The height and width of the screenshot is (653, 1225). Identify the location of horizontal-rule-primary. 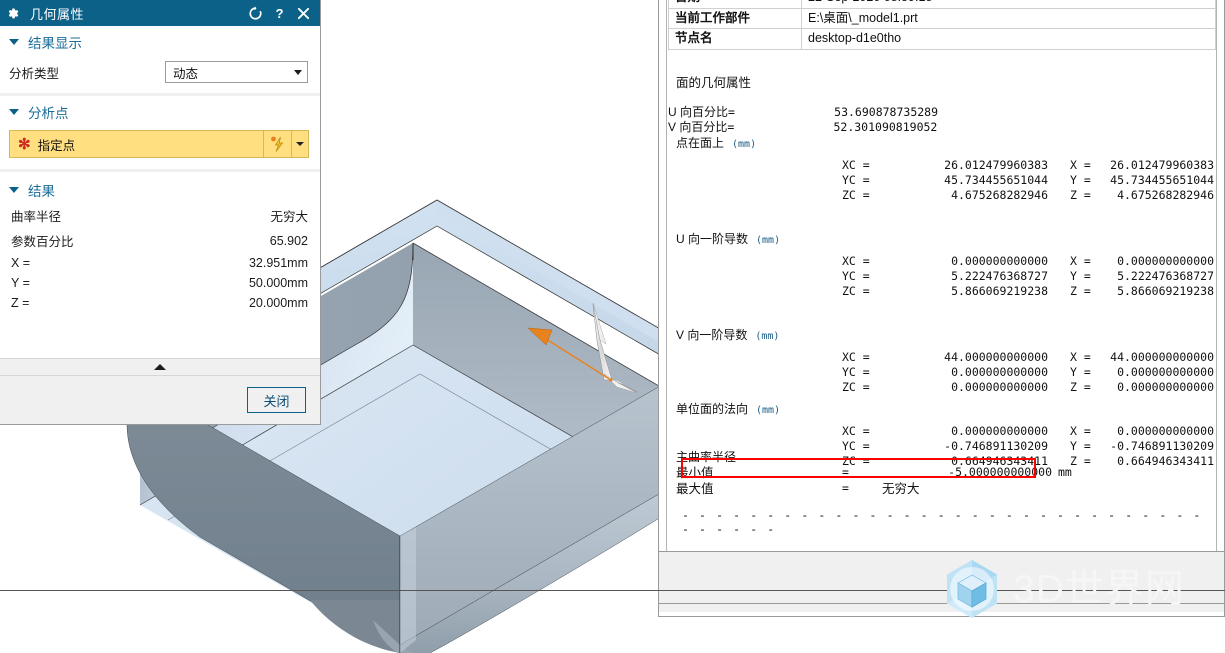
(612, 590).